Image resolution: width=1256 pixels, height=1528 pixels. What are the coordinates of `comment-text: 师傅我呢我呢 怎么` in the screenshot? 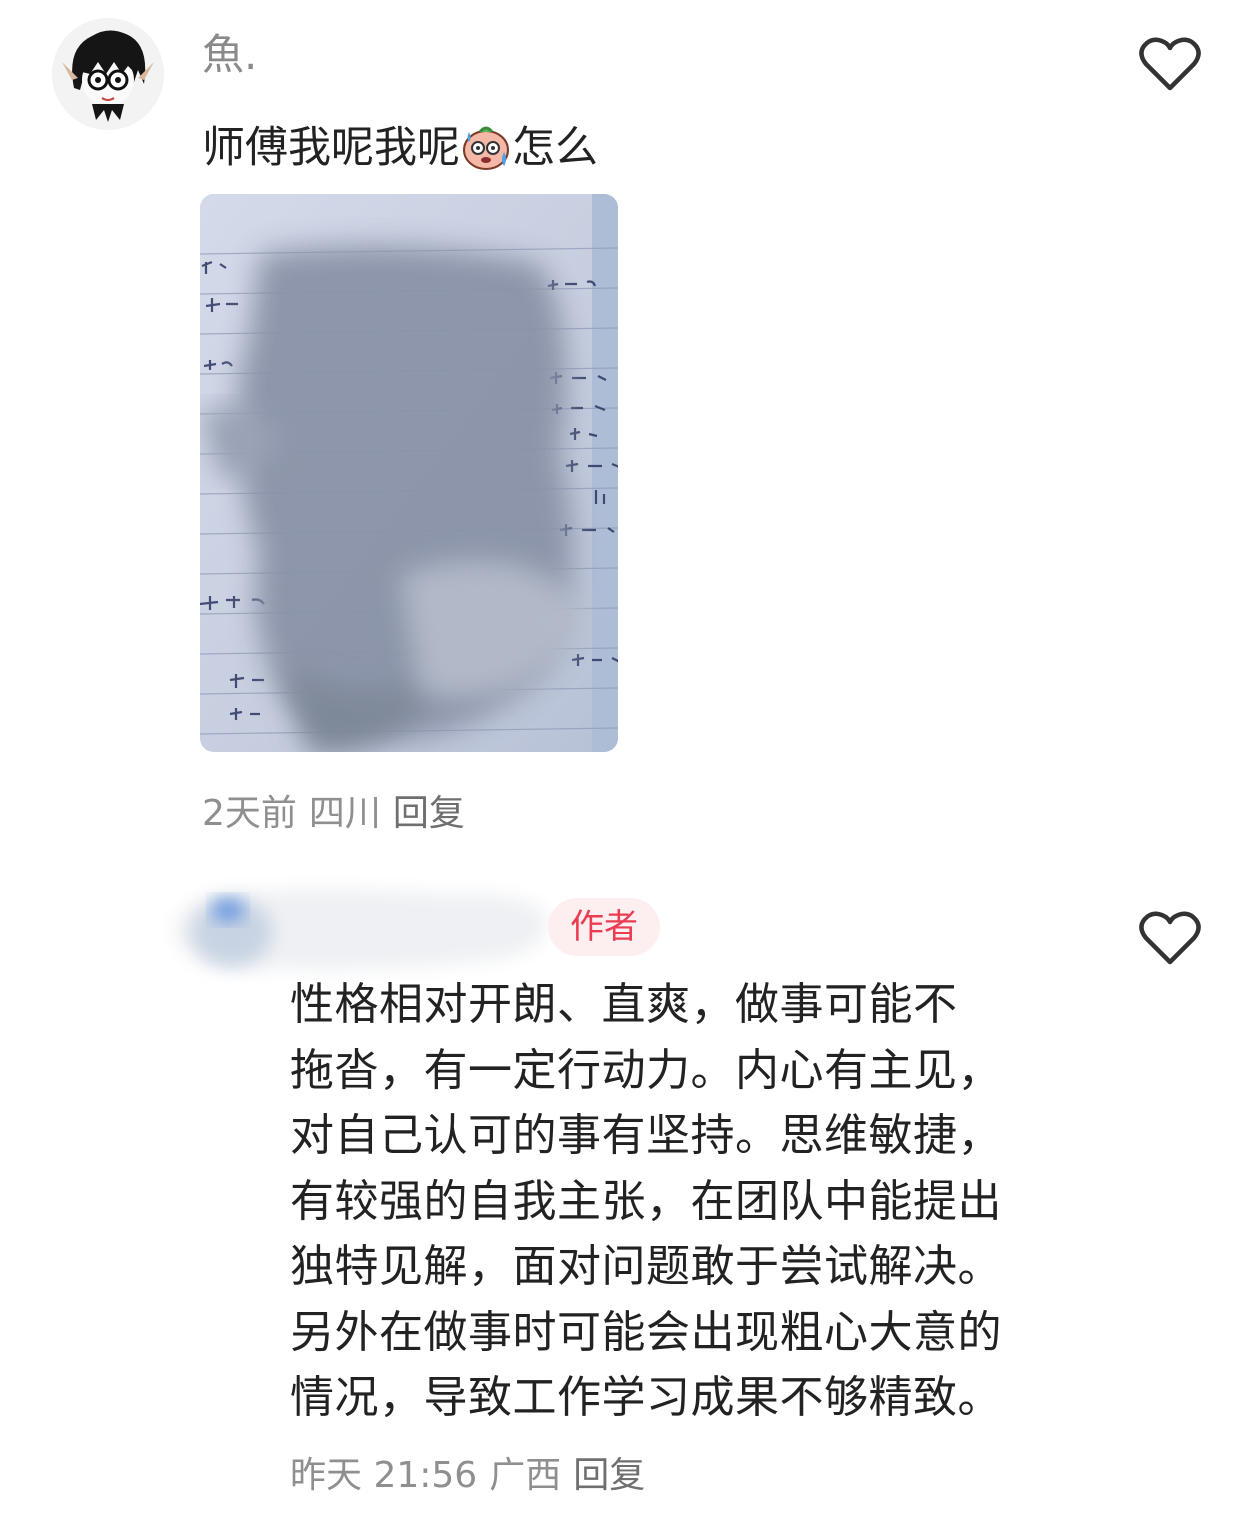 It's located at (400, 148).